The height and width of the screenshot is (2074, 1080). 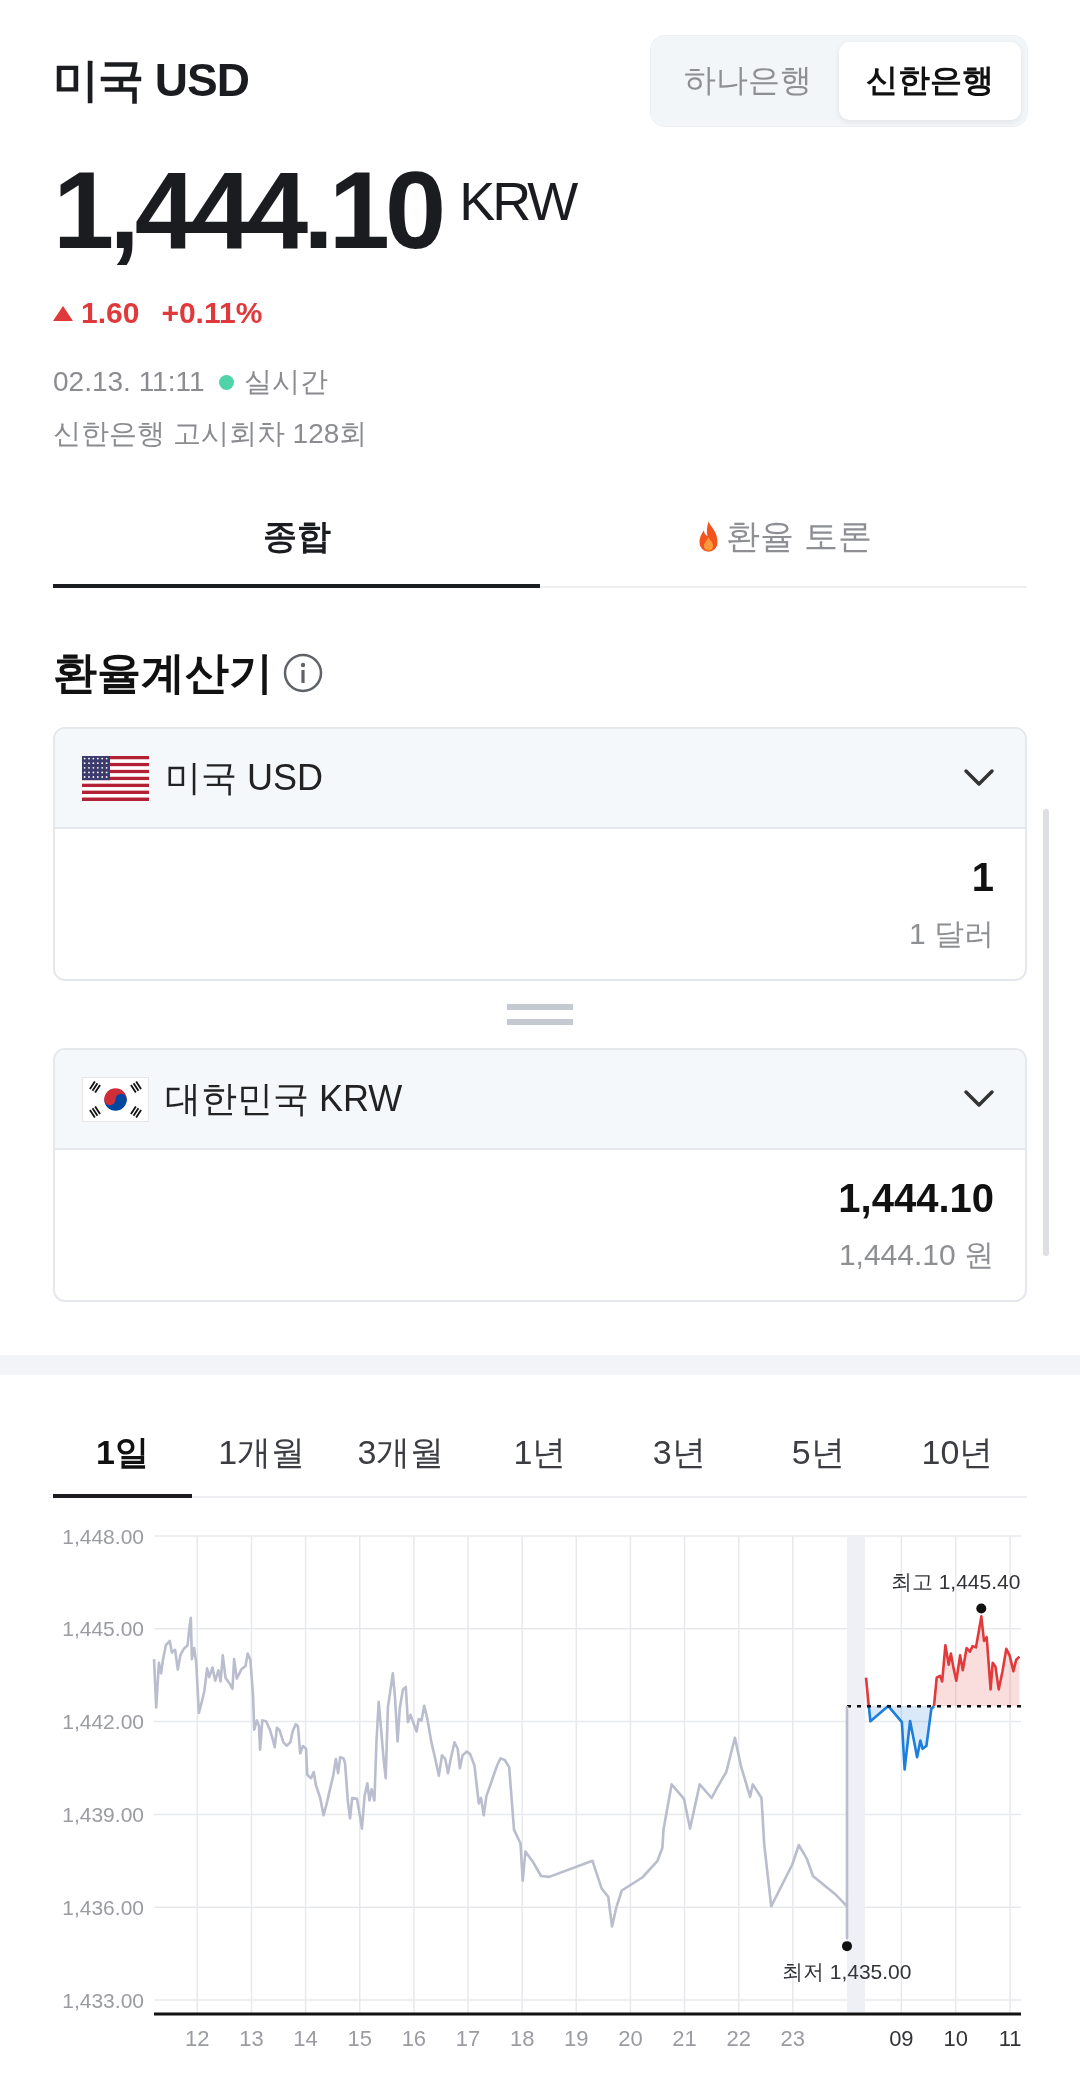 What do you see at coordinates (957, 1449) in the screenshot?
I see `period-tab: 10년` at bounding box center [957, 1449].